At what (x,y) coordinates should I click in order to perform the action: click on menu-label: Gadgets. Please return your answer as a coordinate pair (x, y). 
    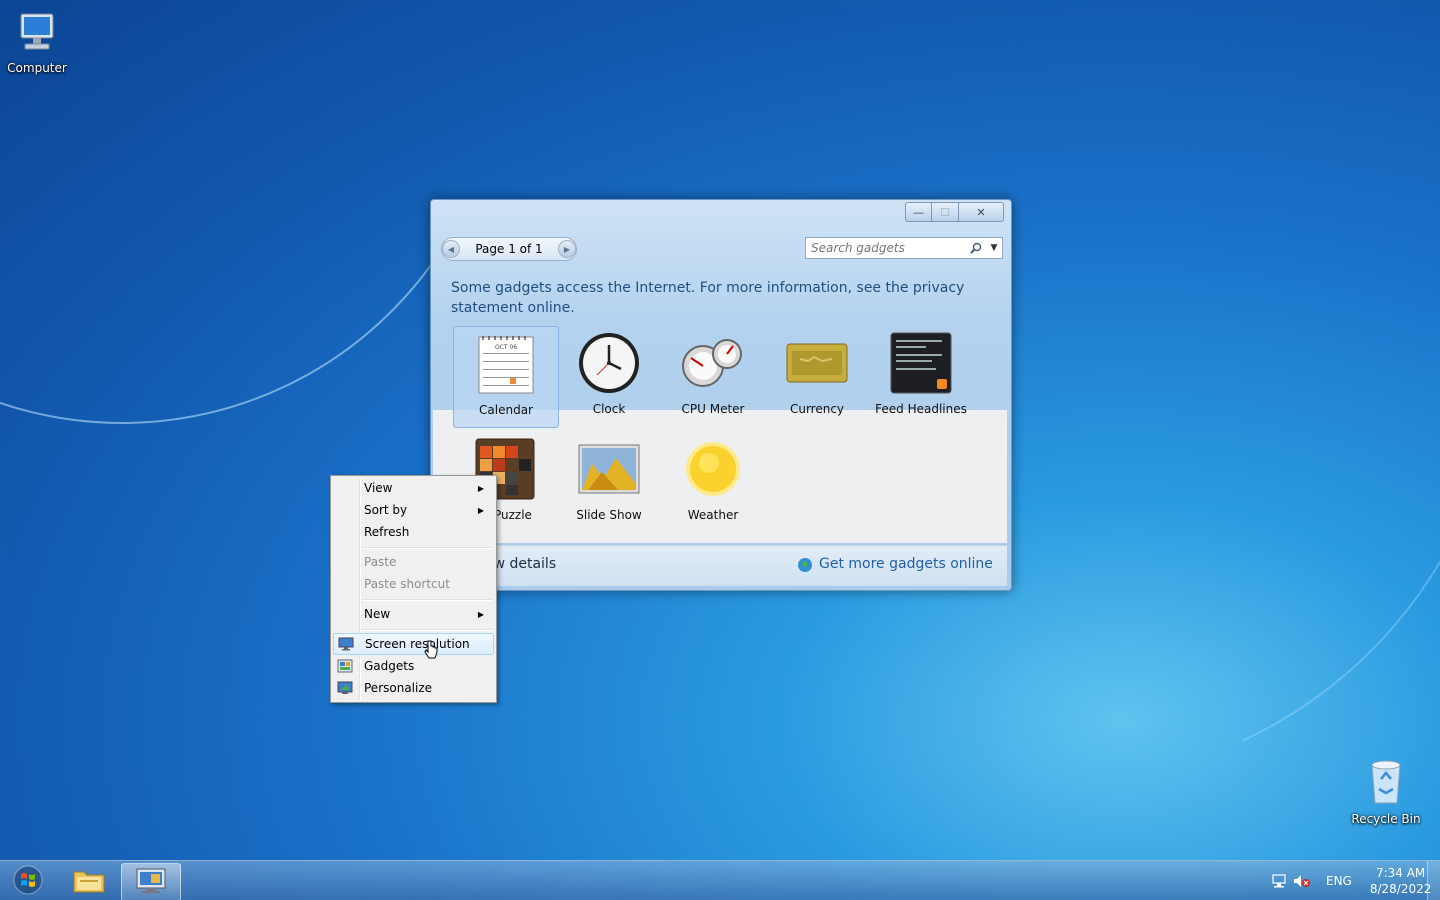
    Looking at the image, I should click on (389, 666).